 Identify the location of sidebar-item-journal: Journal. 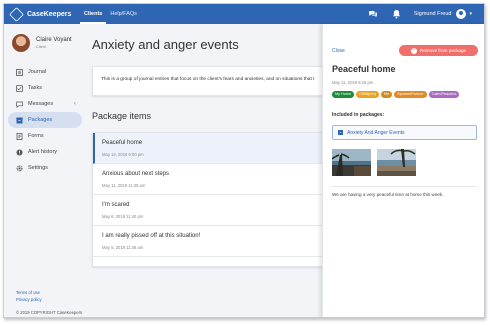
(45, 72).